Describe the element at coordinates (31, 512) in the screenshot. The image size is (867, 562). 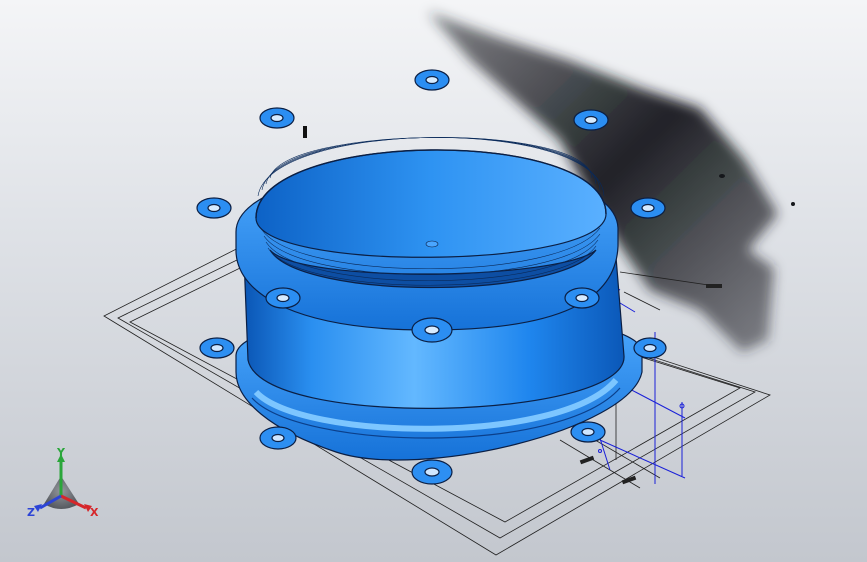
I see `z-axis-label: Z` at that location.